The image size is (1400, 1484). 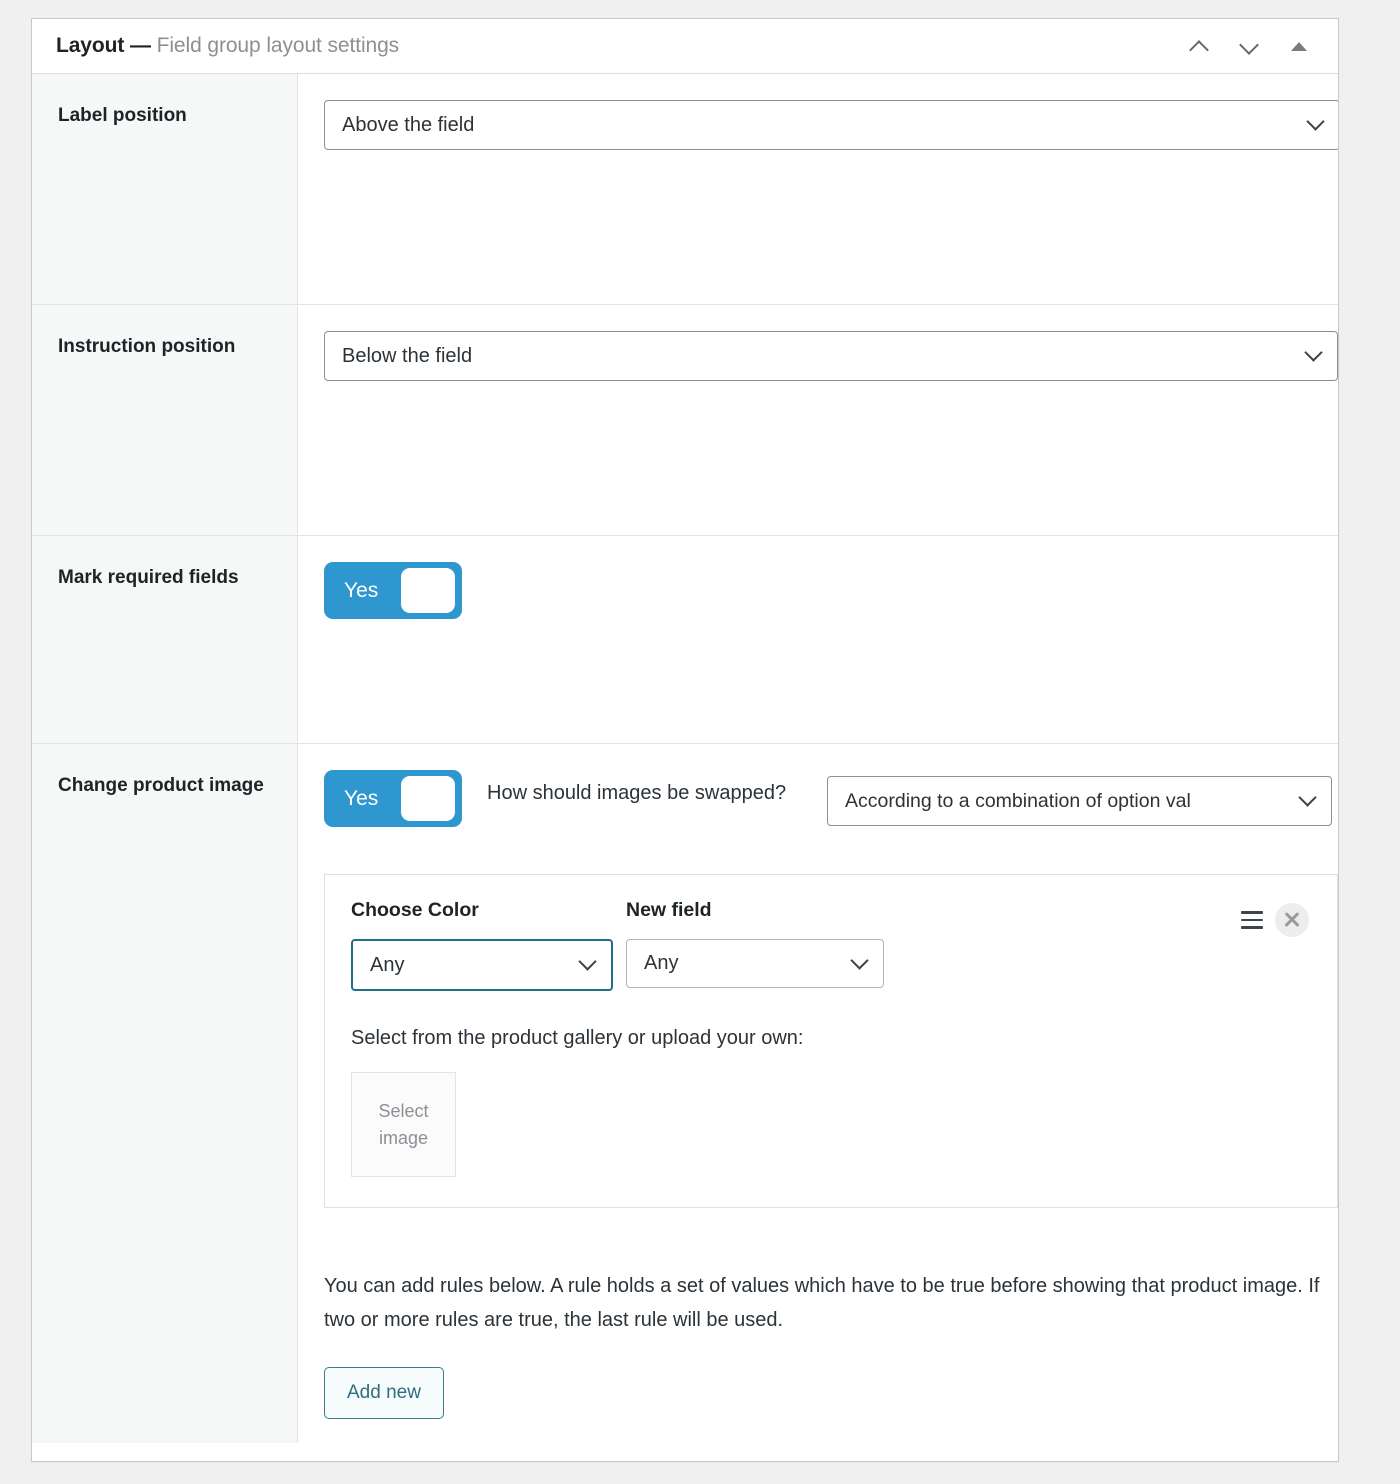 I want to click on panel-header: Layout — Field group layout settings, so click(x=685, y=46).